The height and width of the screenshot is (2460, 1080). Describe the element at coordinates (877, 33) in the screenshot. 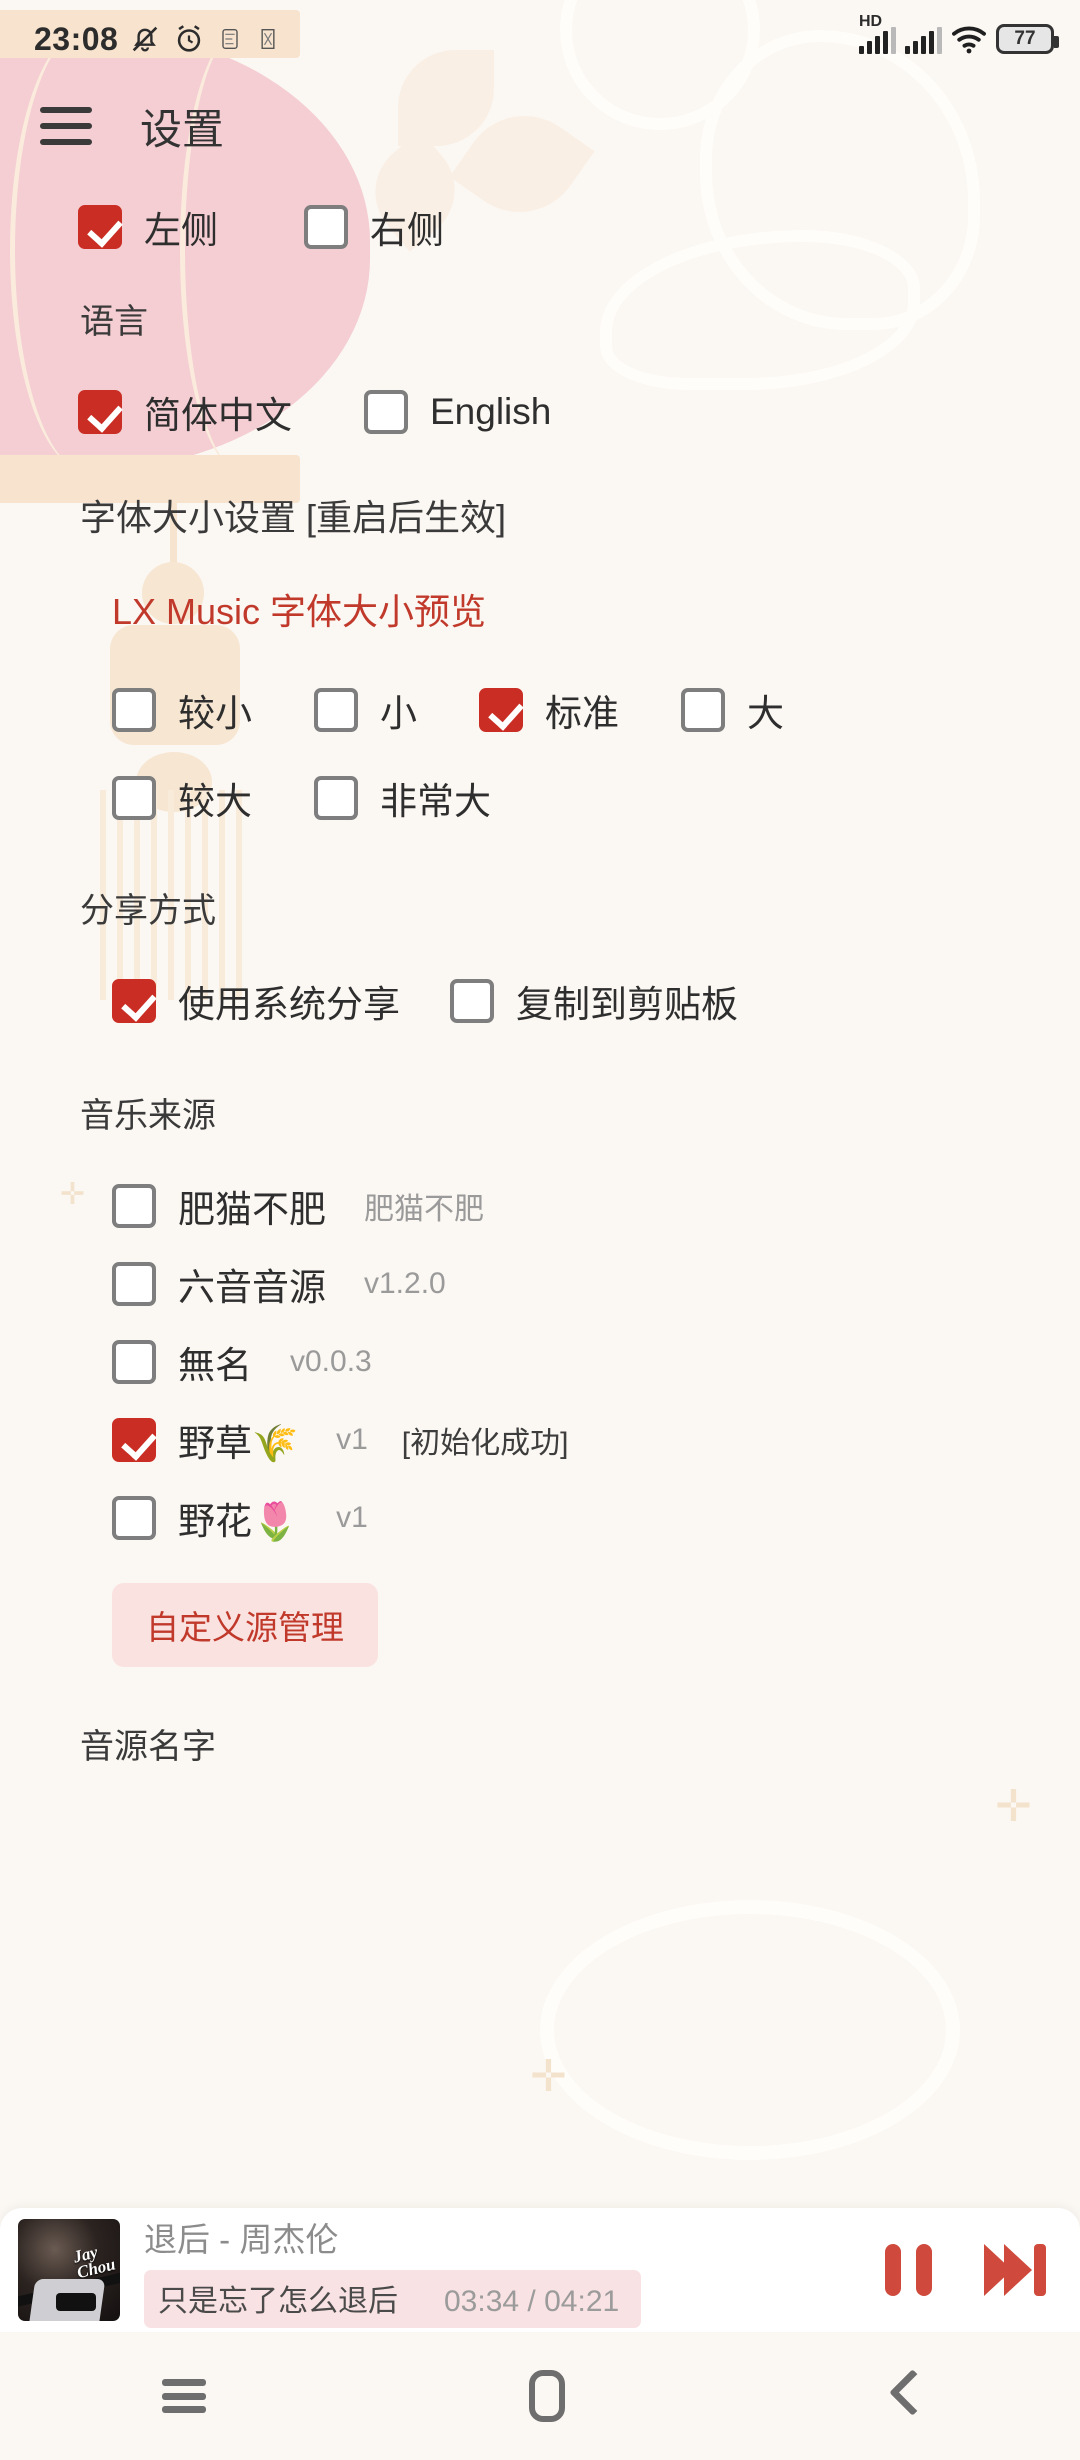

I see `hd-signal-icon: HD` at that location.